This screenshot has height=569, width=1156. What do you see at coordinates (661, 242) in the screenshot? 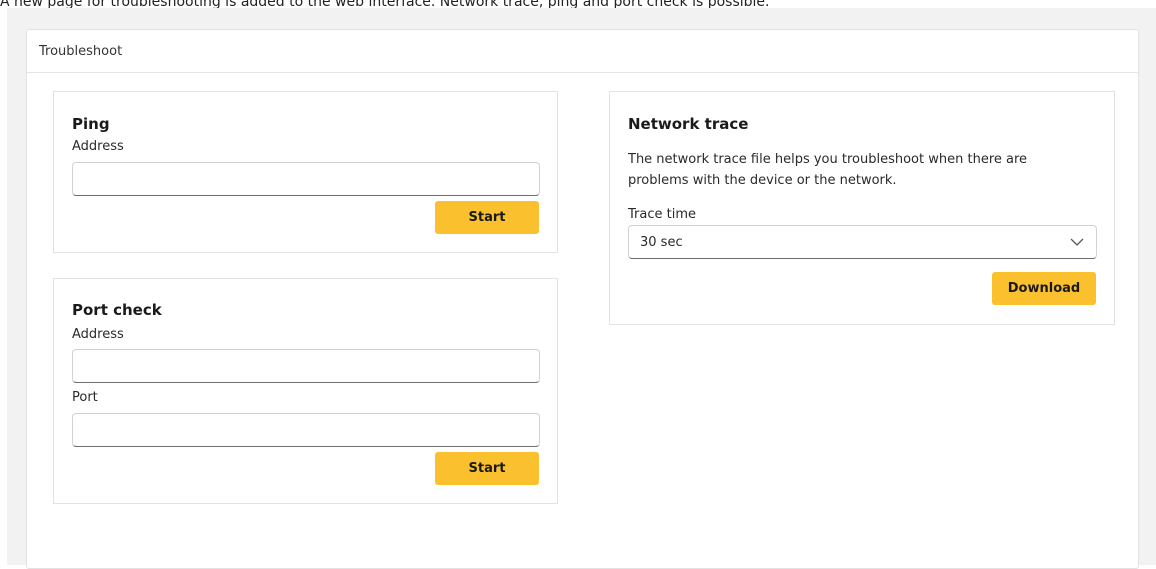
I see `trace-time-value: 30 sec` at bounding box center [661, 242].